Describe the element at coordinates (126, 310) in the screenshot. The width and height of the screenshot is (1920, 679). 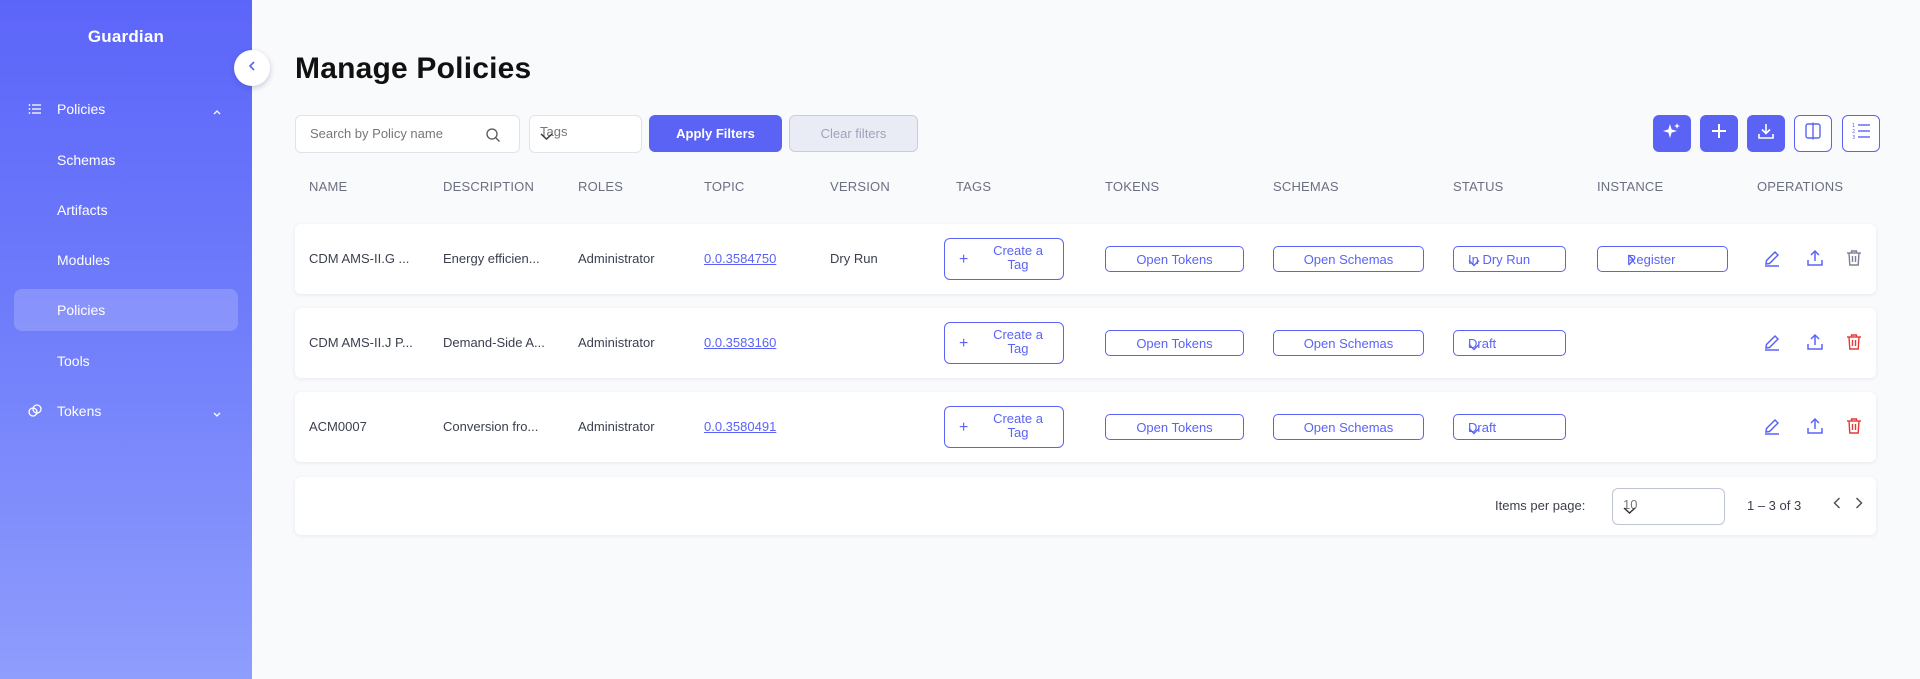
I see `sidebar-item-policies: Policies` at that location.